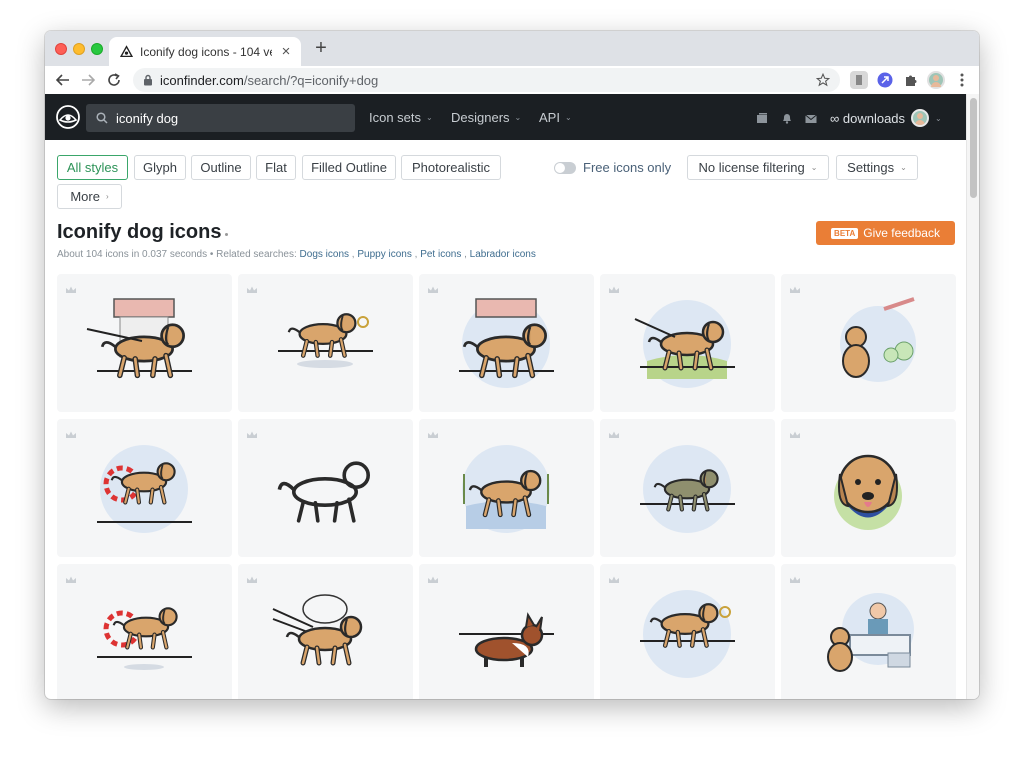 Image resolution: width=1024 pixels, height=759 pixels. I want to click on dog-walking-wind-icon, so click(325, 634).